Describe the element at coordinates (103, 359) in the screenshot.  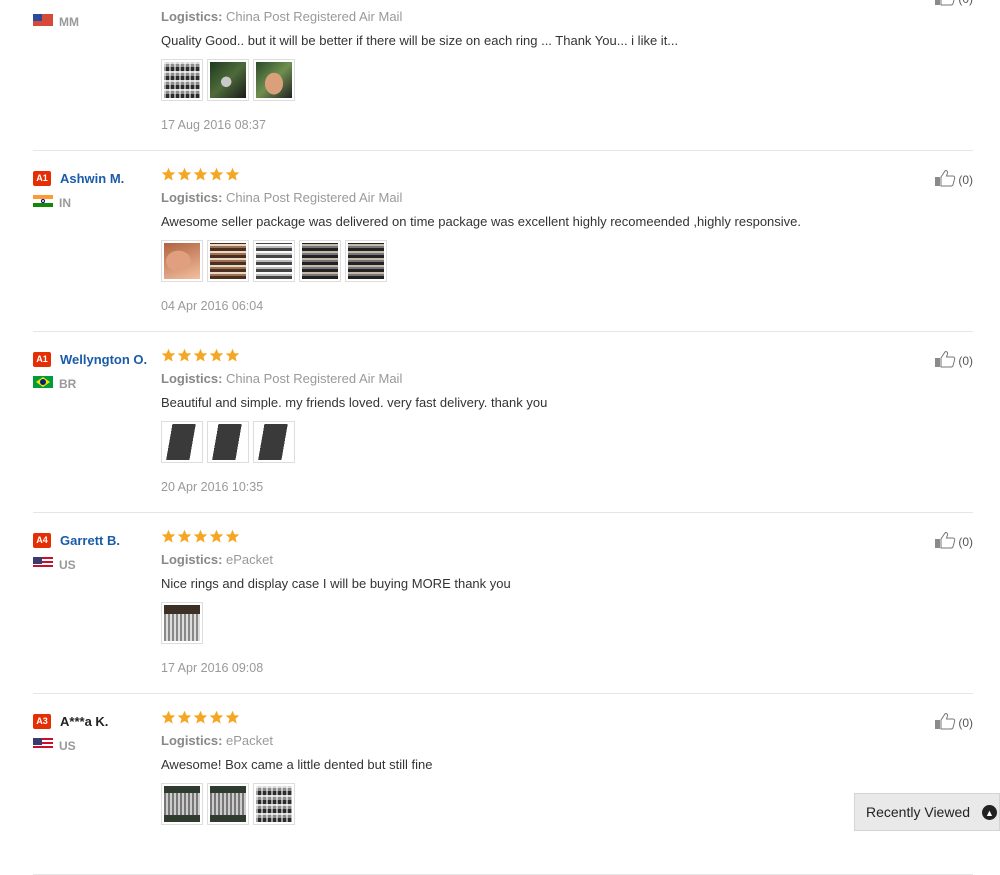
I see `reviewer-name: Wellyngton O.` at that location.